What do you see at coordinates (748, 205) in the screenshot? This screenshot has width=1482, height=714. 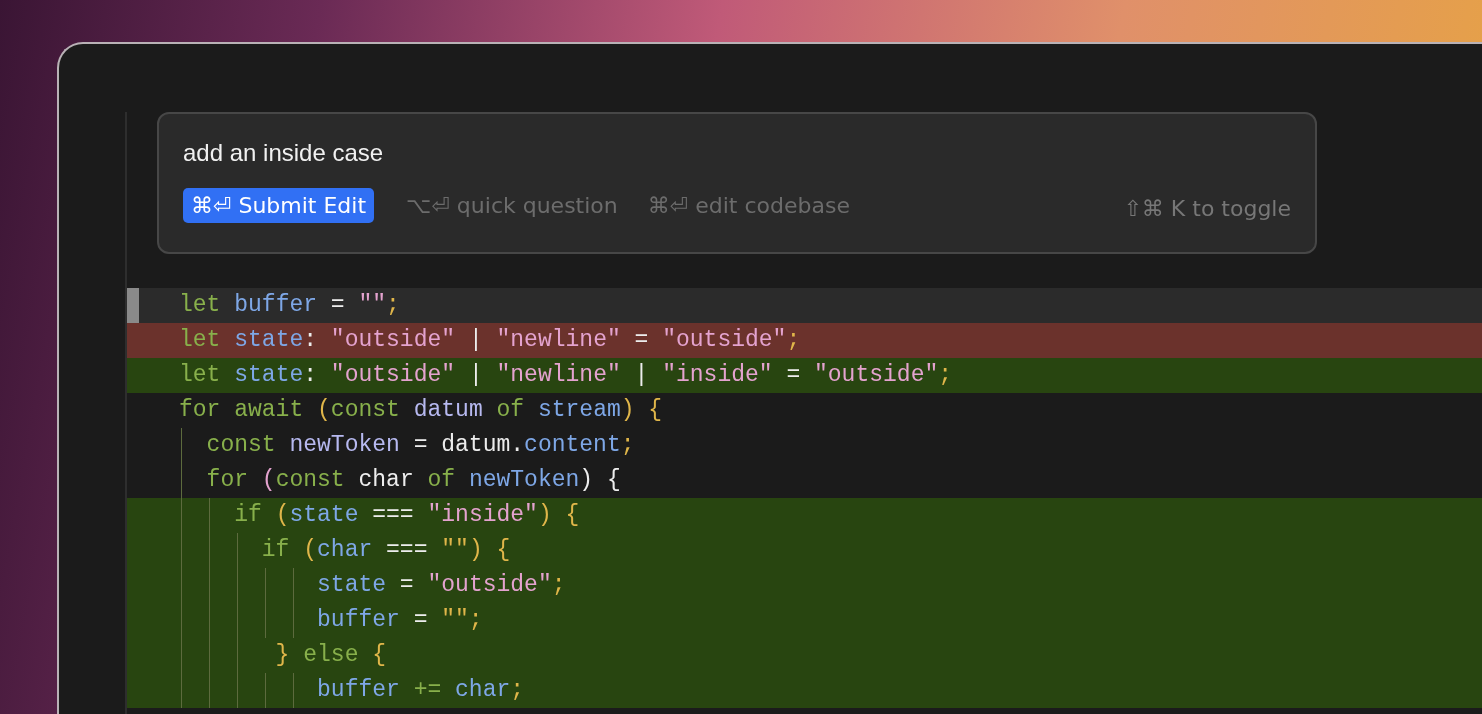 I see `shortcut-hint: ⌘⏎ edit codebase` at bounding box center [748, 205].